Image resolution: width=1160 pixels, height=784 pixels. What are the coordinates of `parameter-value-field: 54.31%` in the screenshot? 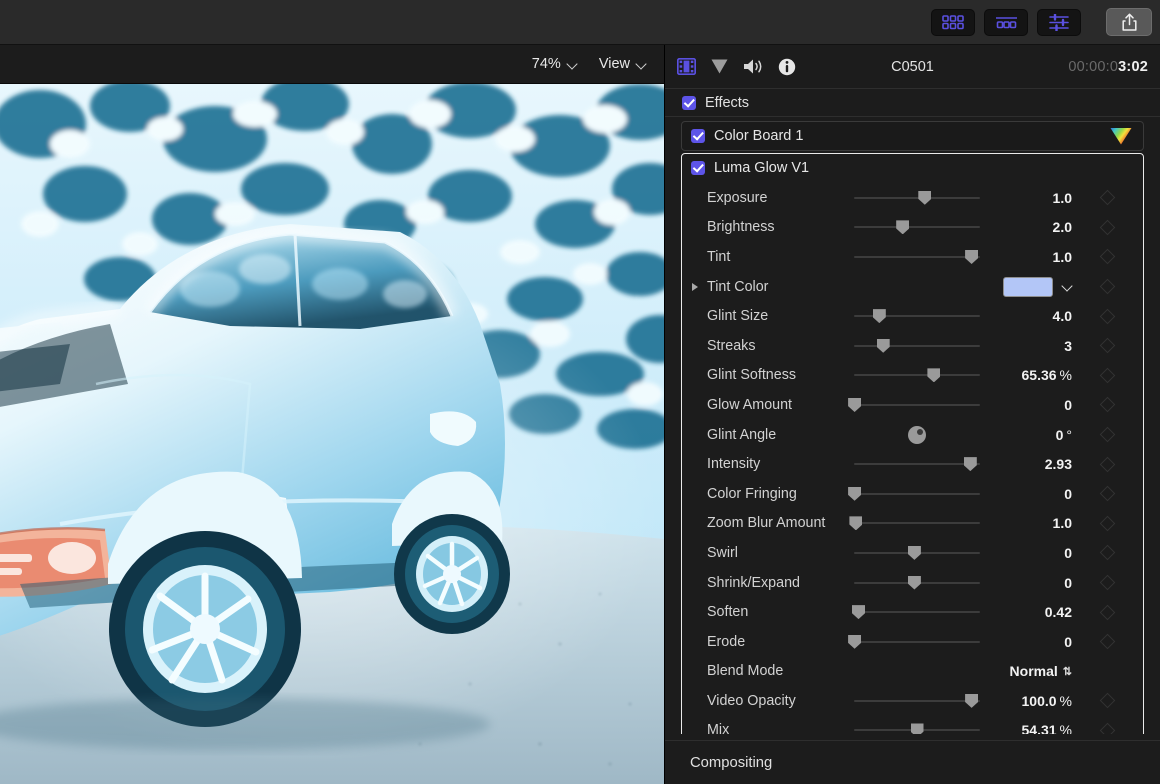 It's located at (1027, 728).